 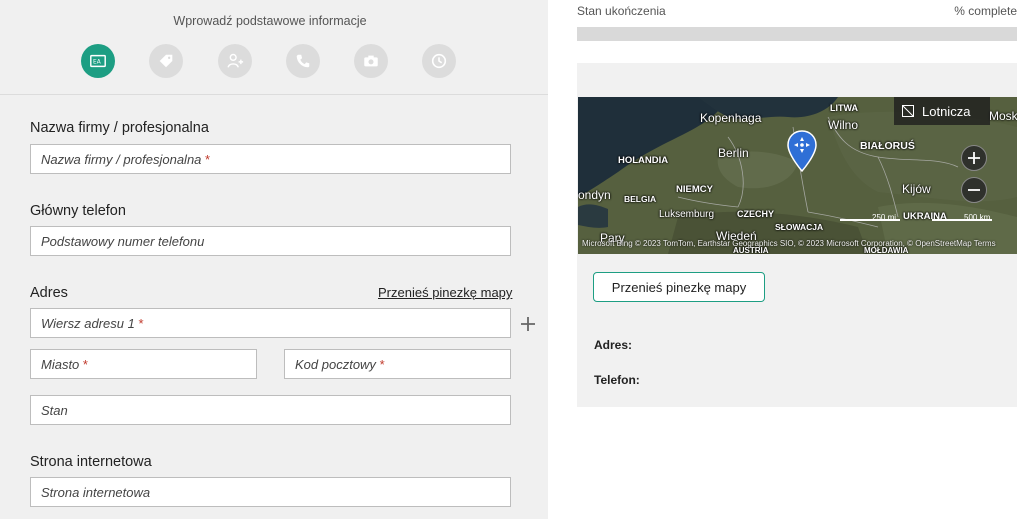 I want to click on step-header: Wprowadź podstawowe informacje EA, so click(x=274, y=47).